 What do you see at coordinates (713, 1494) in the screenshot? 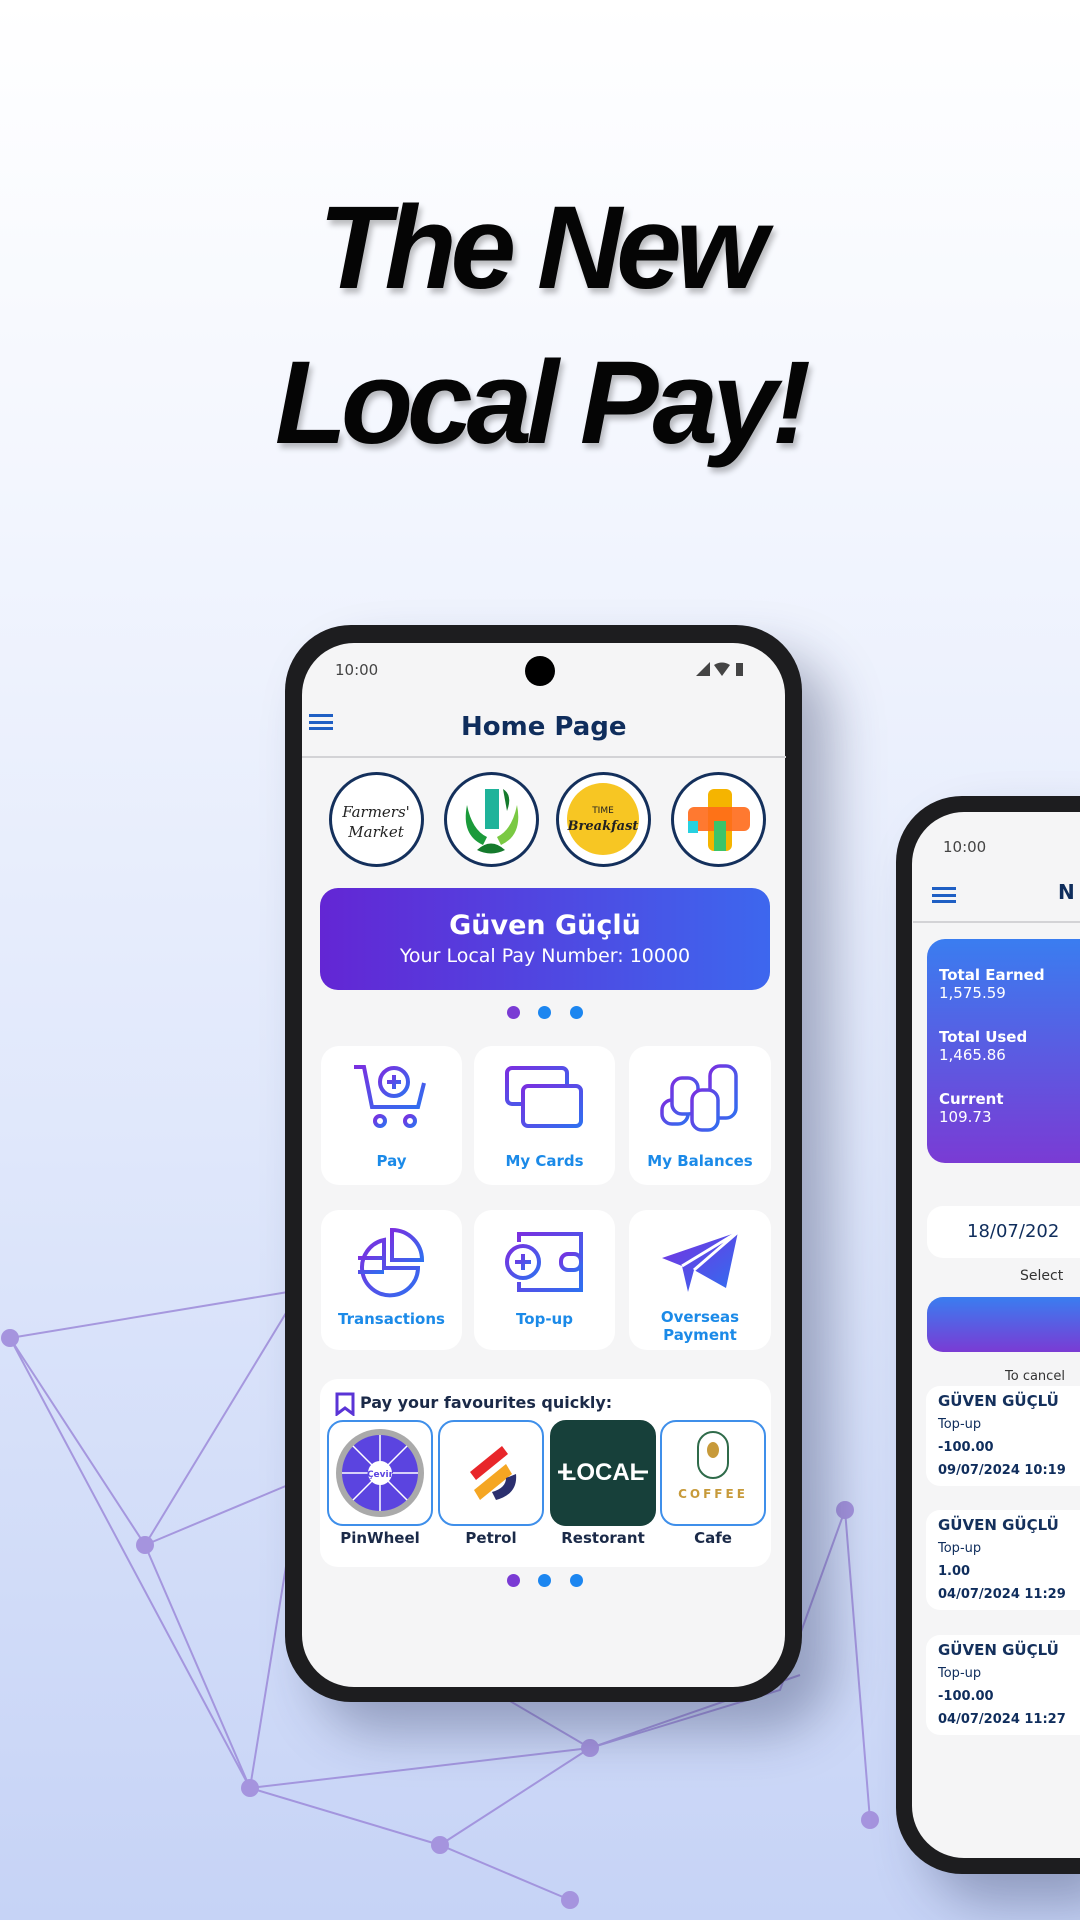
I see `svg-text: COFFEE` at bounding box center [713, 1494].